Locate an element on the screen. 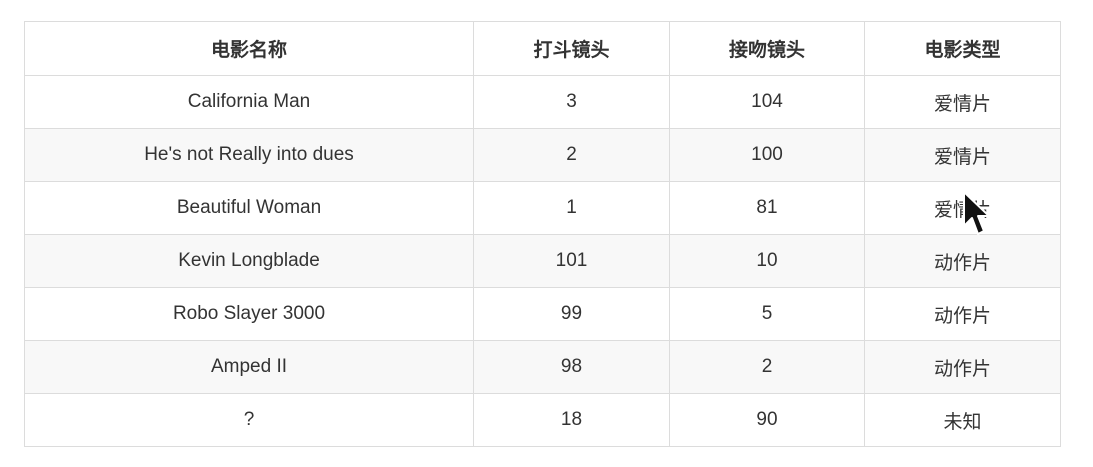  table-row: Amped II 98 2 动作片 is located at coordinates (542, 367).